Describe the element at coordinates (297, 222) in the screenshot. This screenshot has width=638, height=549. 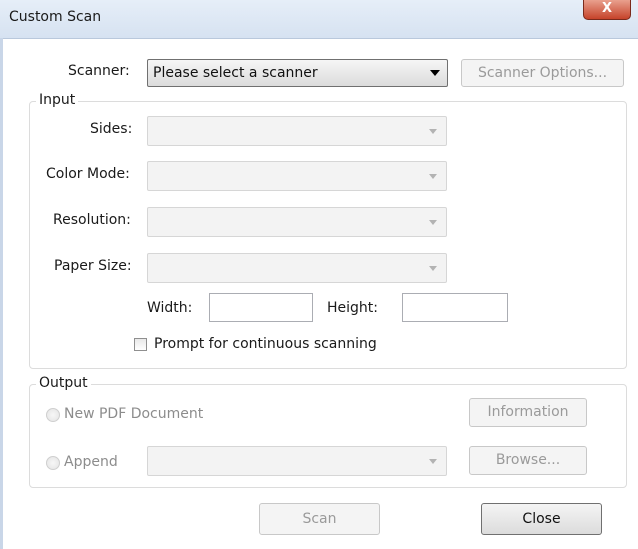
I see `resolution-select` at that location.